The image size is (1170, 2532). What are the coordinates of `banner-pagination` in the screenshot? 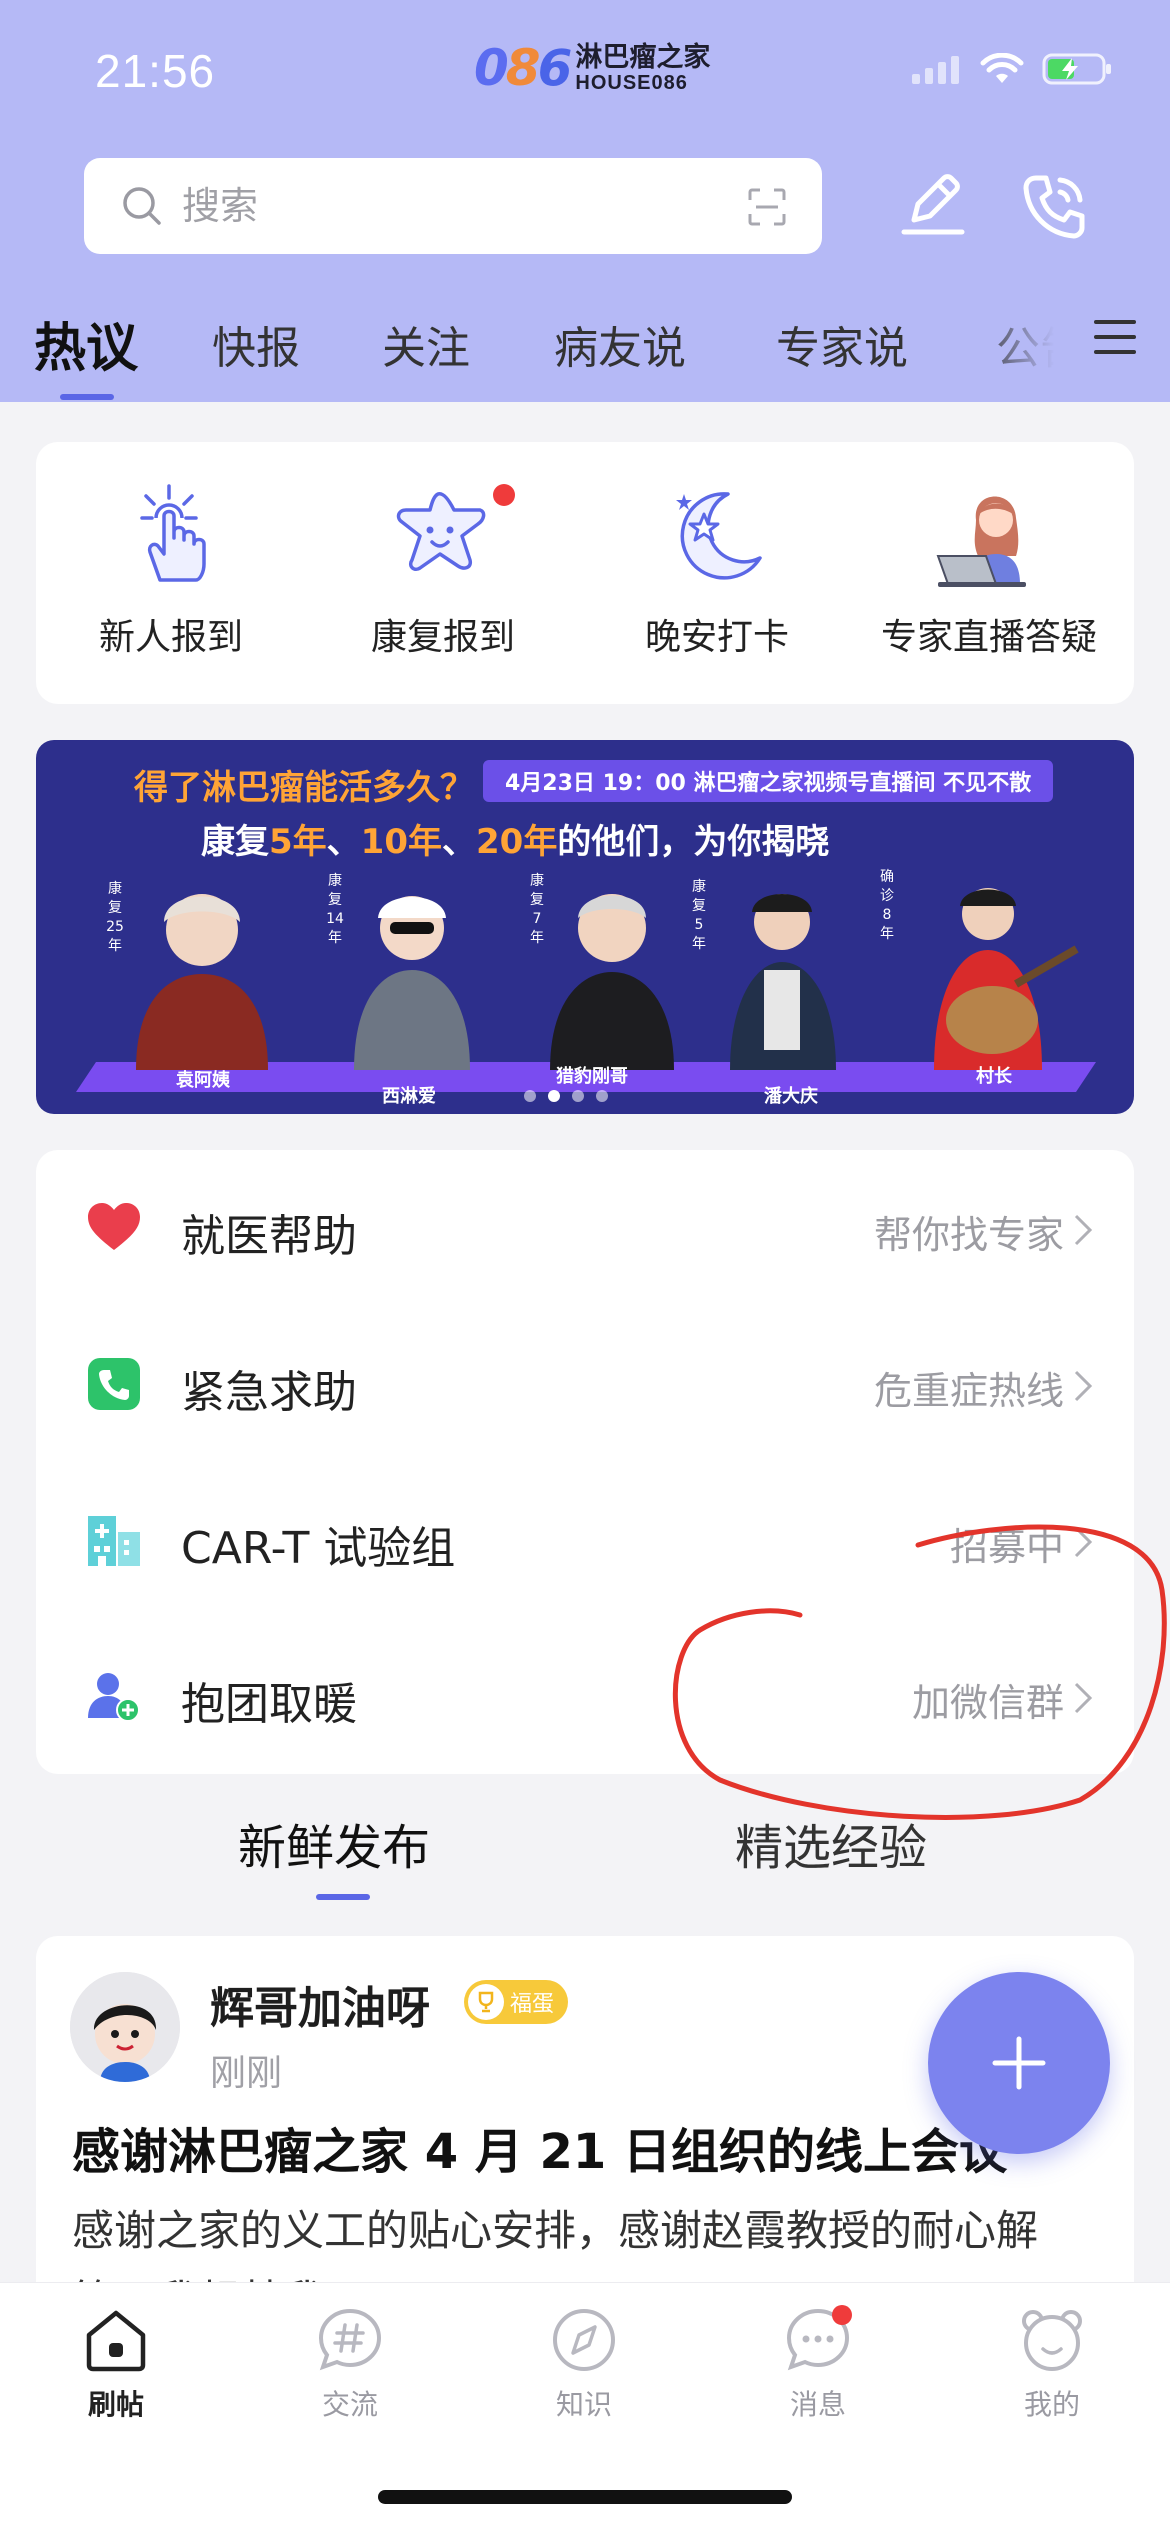 It's located at (566, 1096).